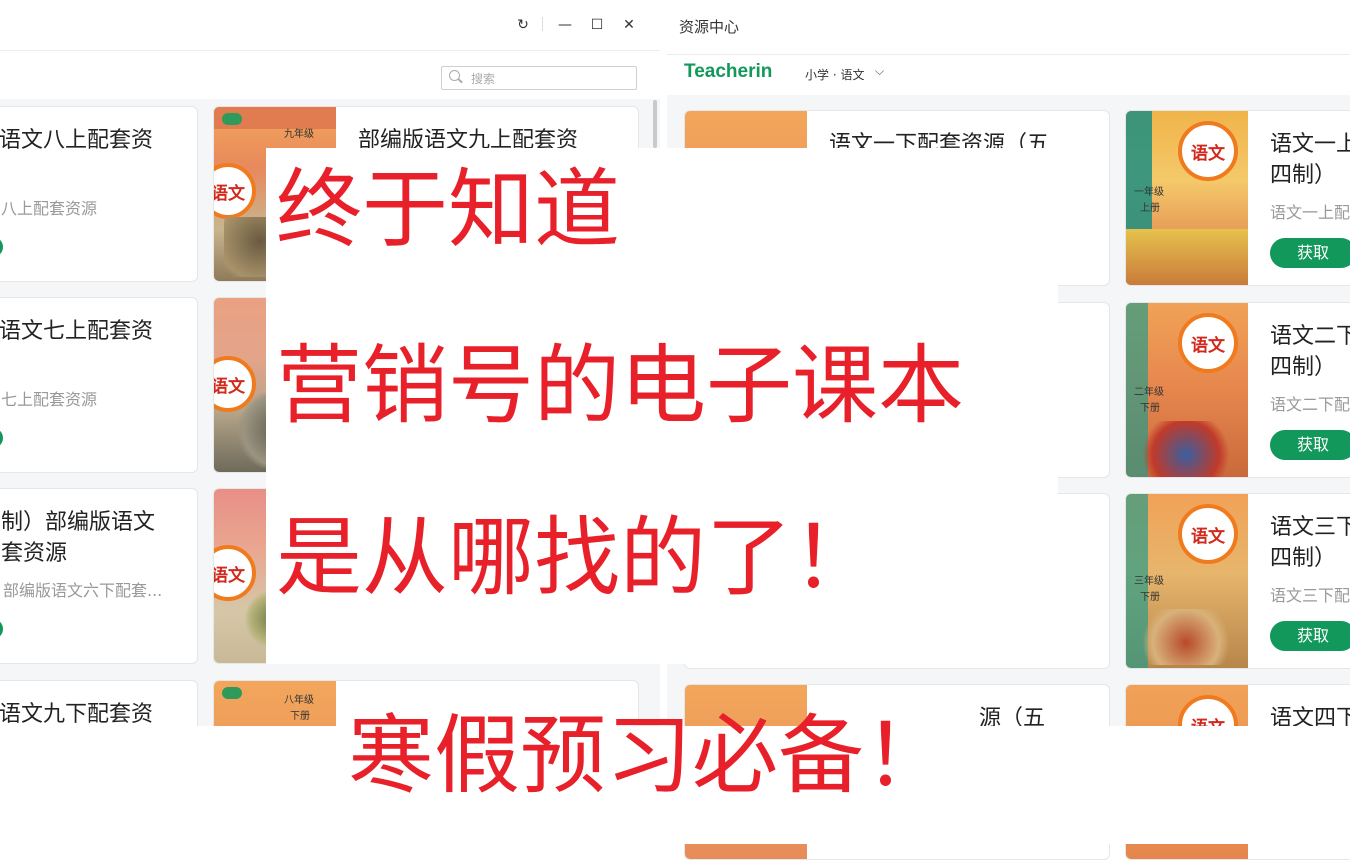 The width and height of the screenshot is (1350, 860). Describe the element at coordinates (1310, 404) in the screenshot. I see `card-subtitle: 语文二下配` at that location.